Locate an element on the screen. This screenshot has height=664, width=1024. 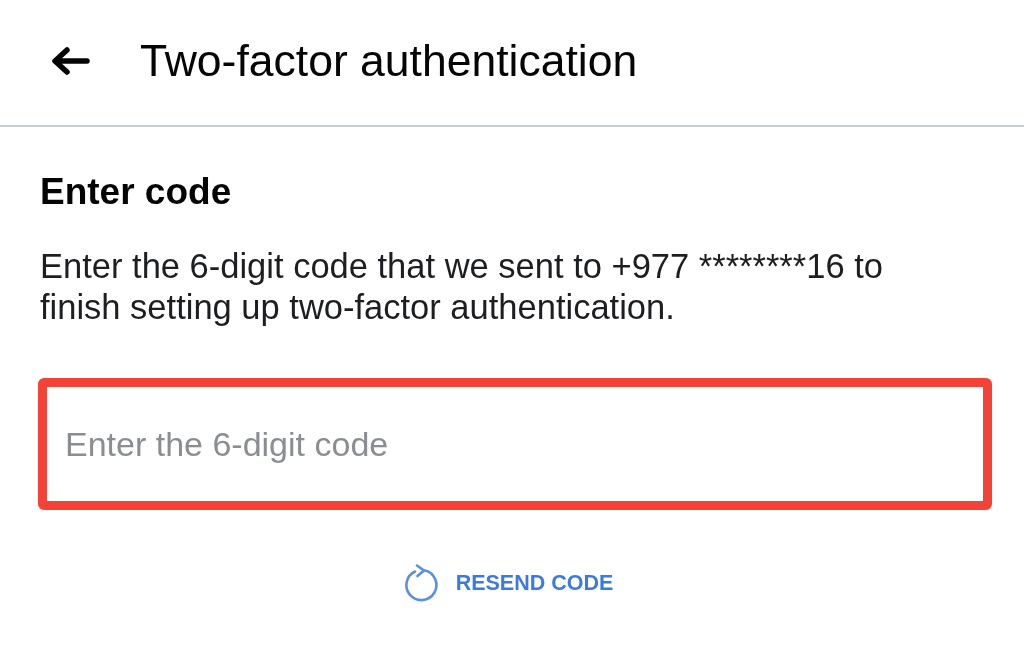
section-heading: Enter code is located at coordinates (136, 192).